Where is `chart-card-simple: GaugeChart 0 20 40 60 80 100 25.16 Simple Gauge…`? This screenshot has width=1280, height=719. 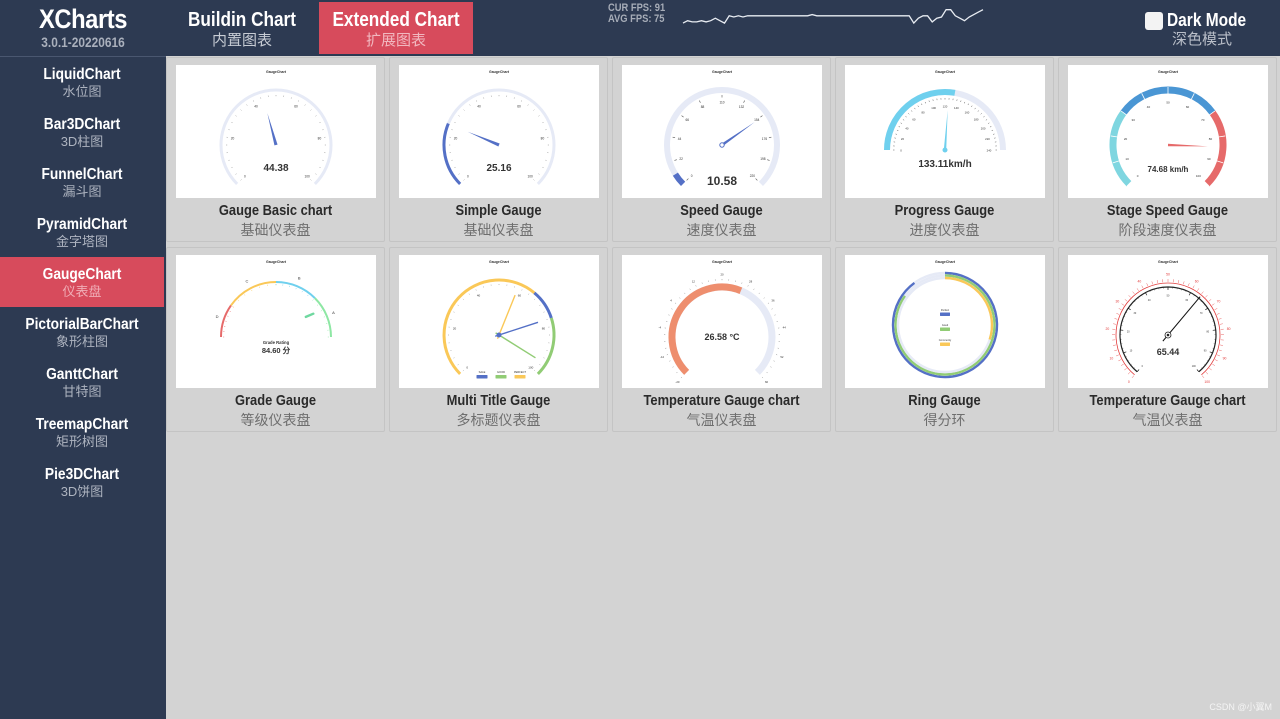
chart-card-simple: GaugeChart 0 20 40 60 80 100 25.16 Simple Gauge… is located at coordinates (498, 149).